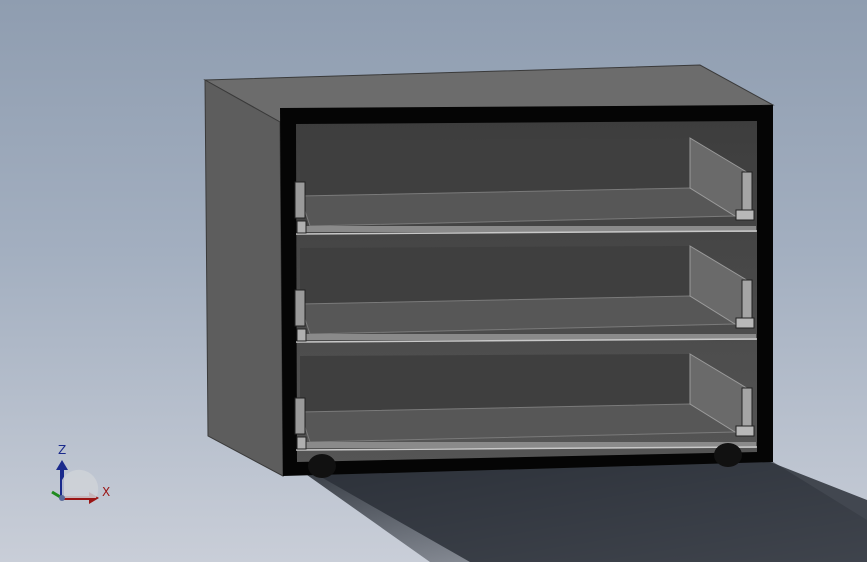 The height and width of the screenshot is (562, 867). I want to click on triad-z-label: Z, so click(62, 450).